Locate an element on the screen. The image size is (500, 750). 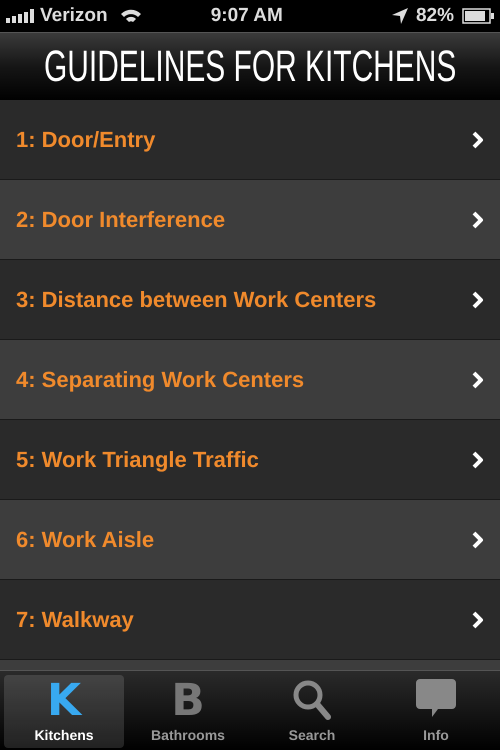
tab-button: K Kitchens is located at coordinates (64, 711).